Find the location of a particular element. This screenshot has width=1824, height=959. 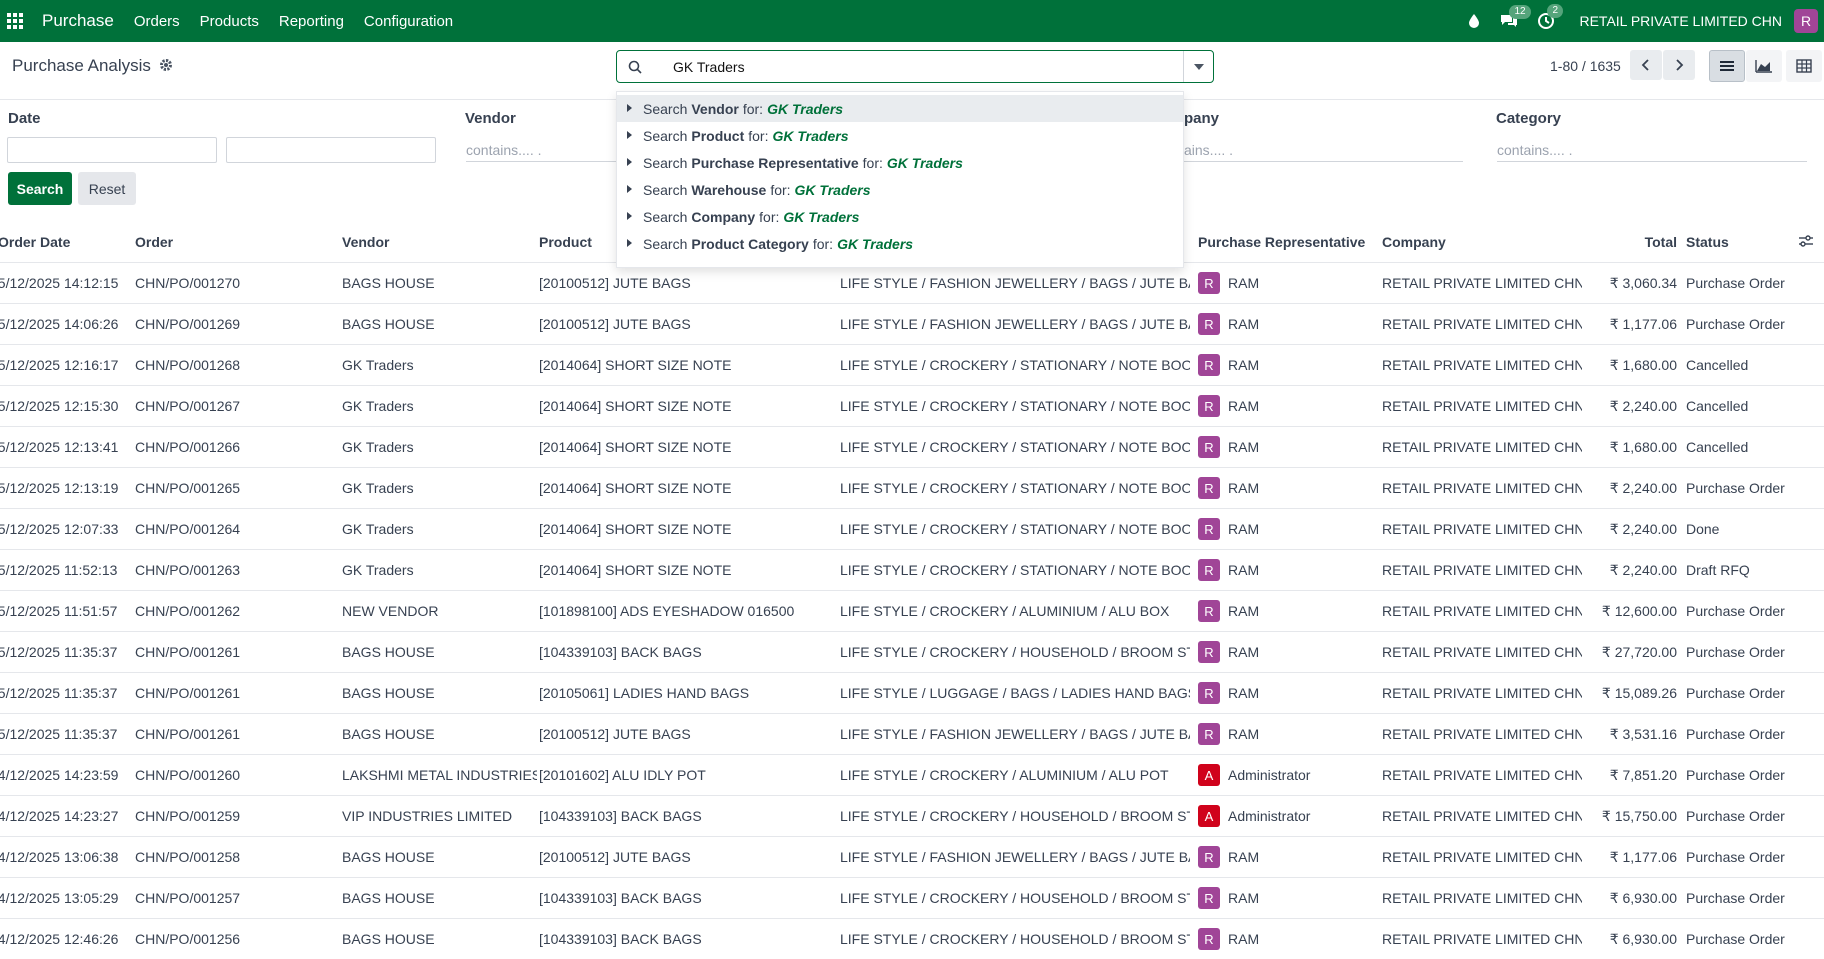

search-input is located at coordinates (913, 66).